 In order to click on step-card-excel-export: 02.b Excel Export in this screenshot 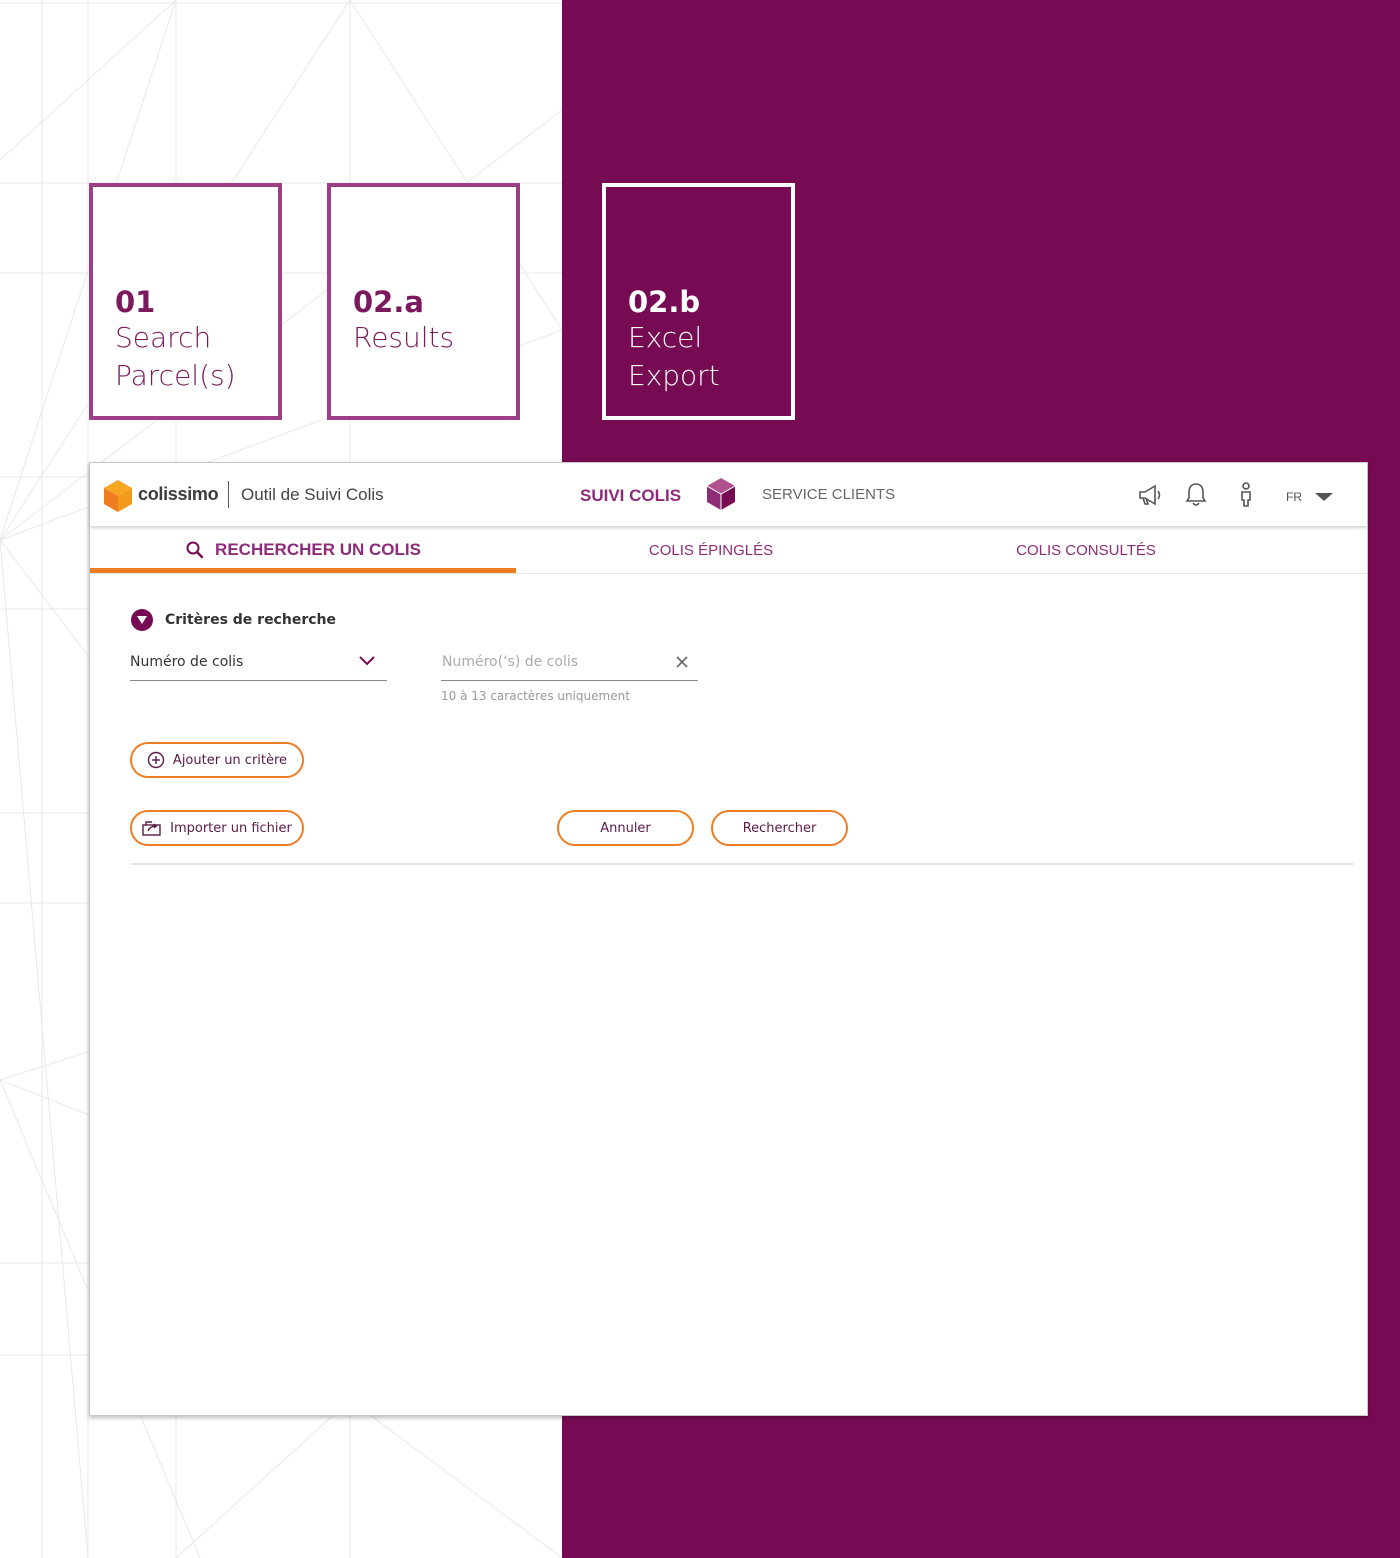, I will do `click(698, 301)`.